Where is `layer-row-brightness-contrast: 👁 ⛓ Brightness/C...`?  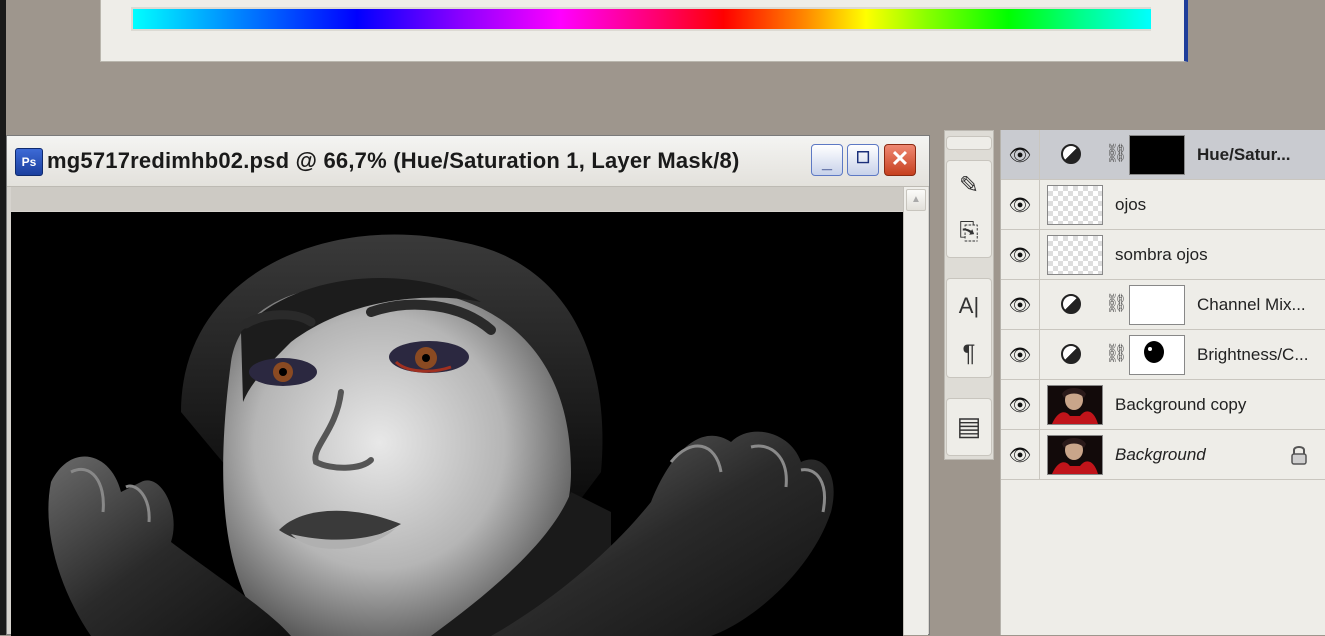 layer-row-brightness-contrast: 👁 ⛓ Brightness/C... is located at coordinates (1163, 355).